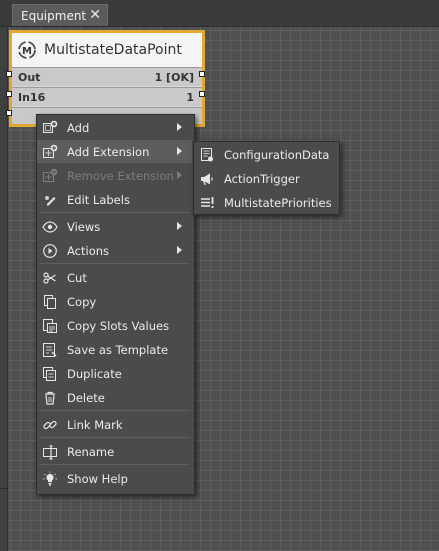  What do you see at coordinates (277, 154) in the screenshot?
I see `submenu-item-label: ConfigurationData` at bounding box center [277, 154].